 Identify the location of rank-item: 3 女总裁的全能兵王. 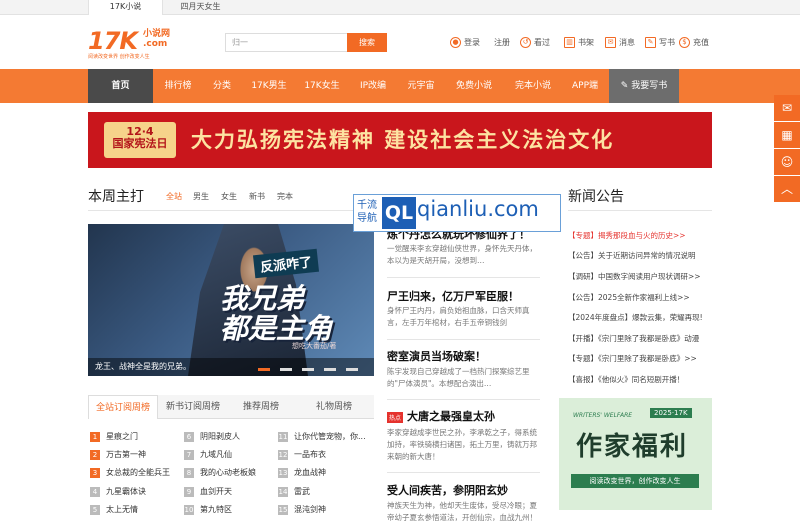
(130, 472).